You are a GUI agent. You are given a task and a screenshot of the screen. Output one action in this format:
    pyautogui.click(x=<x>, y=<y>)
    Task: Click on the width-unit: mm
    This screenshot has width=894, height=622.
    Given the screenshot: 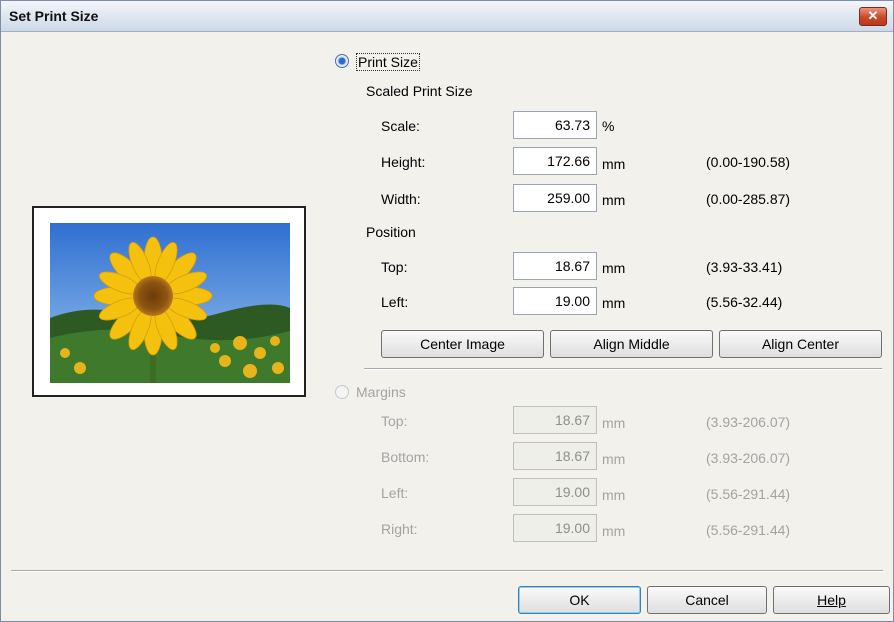 What is the action you would take?
    pyautogui.click(x=614, y=200)
    